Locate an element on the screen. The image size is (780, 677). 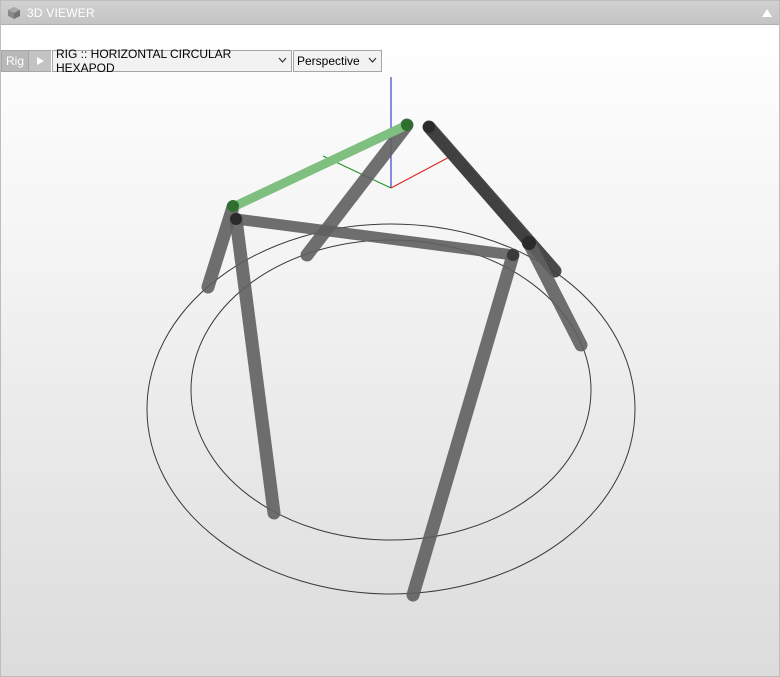
view-mode-select: Perspective is located at coordinates (337, 61).